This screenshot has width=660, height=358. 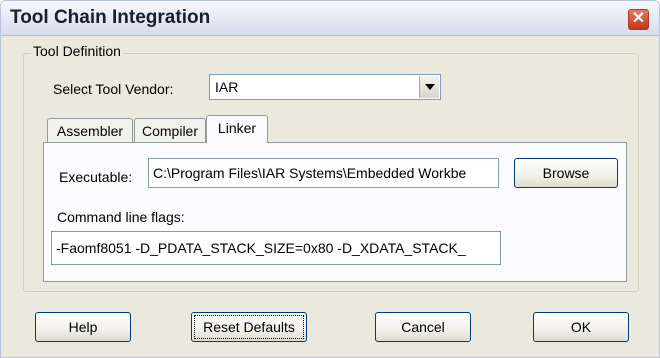 I want to click on cancel-button: Cancel, so click(x=423, y=327).